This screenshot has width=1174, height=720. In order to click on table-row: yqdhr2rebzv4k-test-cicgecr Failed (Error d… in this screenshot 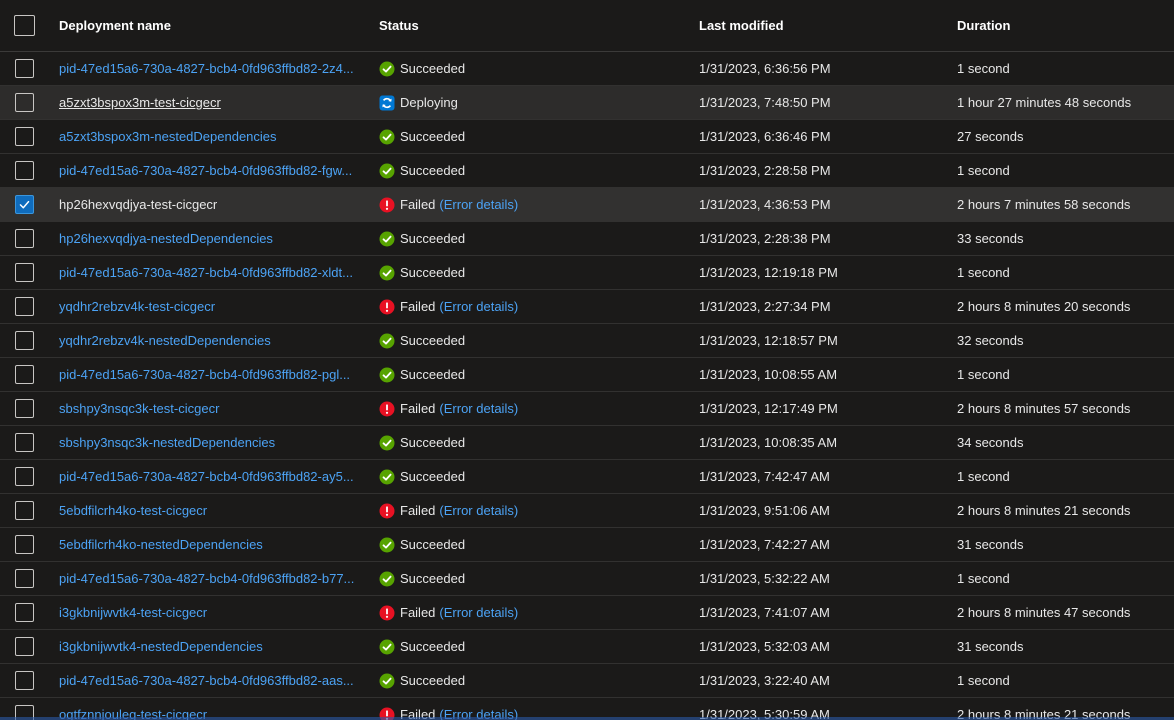, I will do `click(587, 307)`.